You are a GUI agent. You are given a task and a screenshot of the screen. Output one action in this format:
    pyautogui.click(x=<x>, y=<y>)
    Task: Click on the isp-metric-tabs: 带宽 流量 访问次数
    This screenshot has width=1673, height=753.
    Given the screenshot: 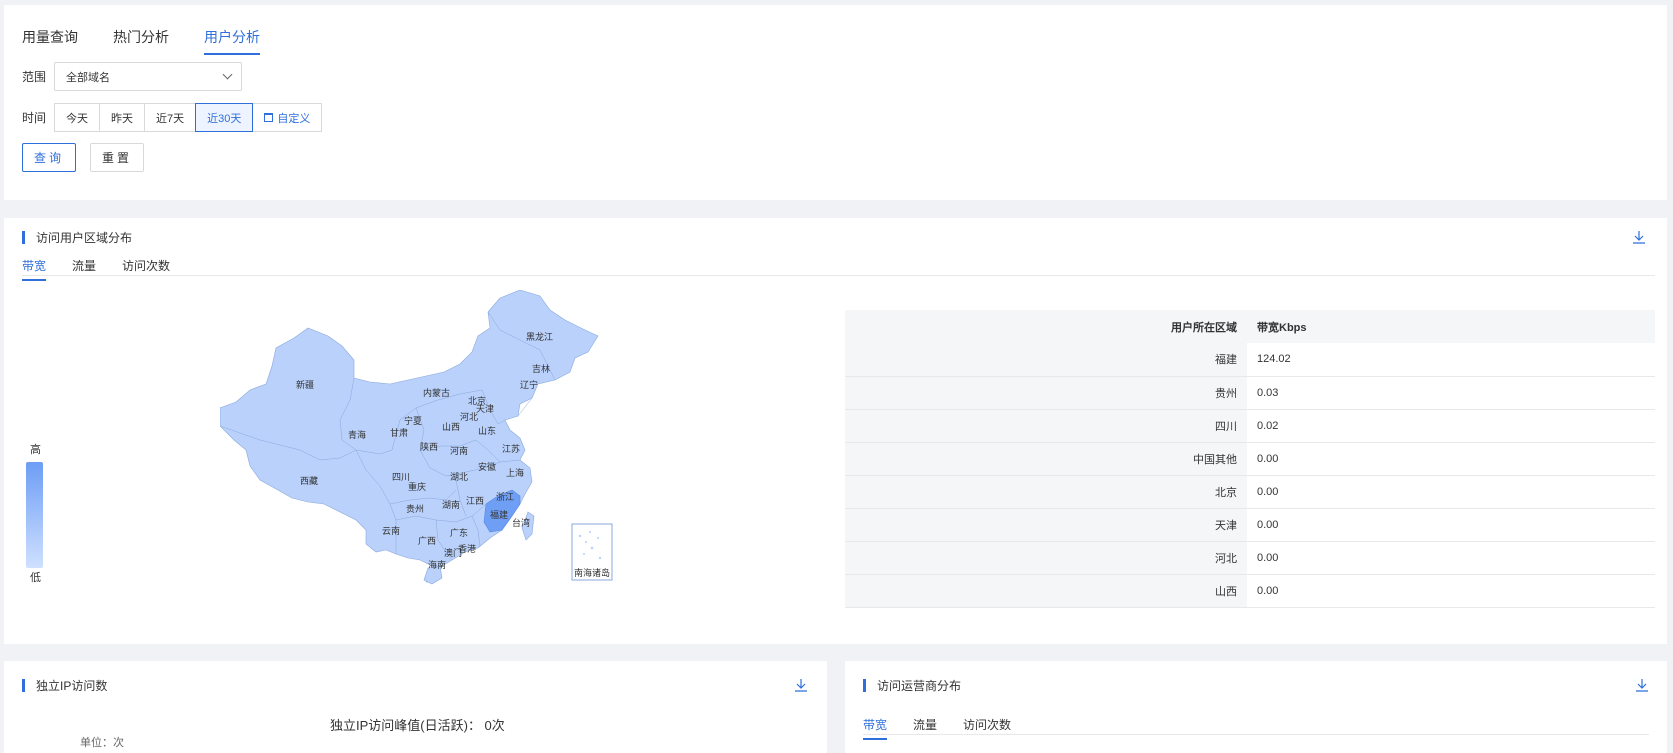 What is the action you would take?
    pyautogui.click(x=950, y=728)
    